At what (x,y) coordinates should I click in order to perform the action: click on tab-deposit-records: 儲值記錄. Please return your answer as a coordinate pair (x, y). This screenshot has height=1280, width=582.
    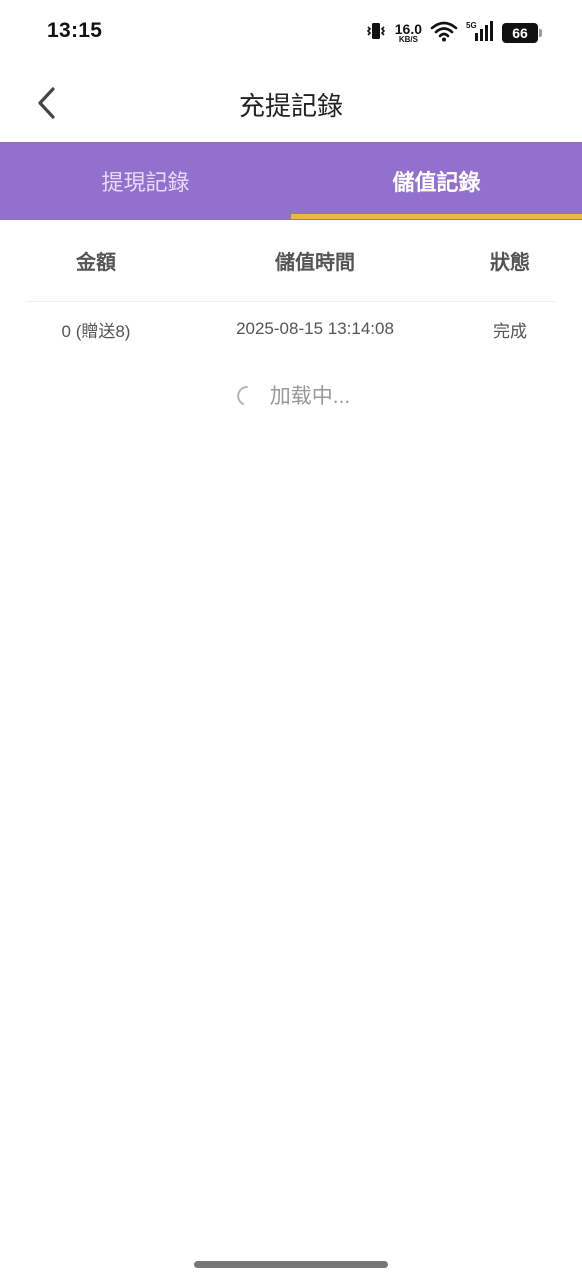
    Looking at the image, I should click on (436, 181).